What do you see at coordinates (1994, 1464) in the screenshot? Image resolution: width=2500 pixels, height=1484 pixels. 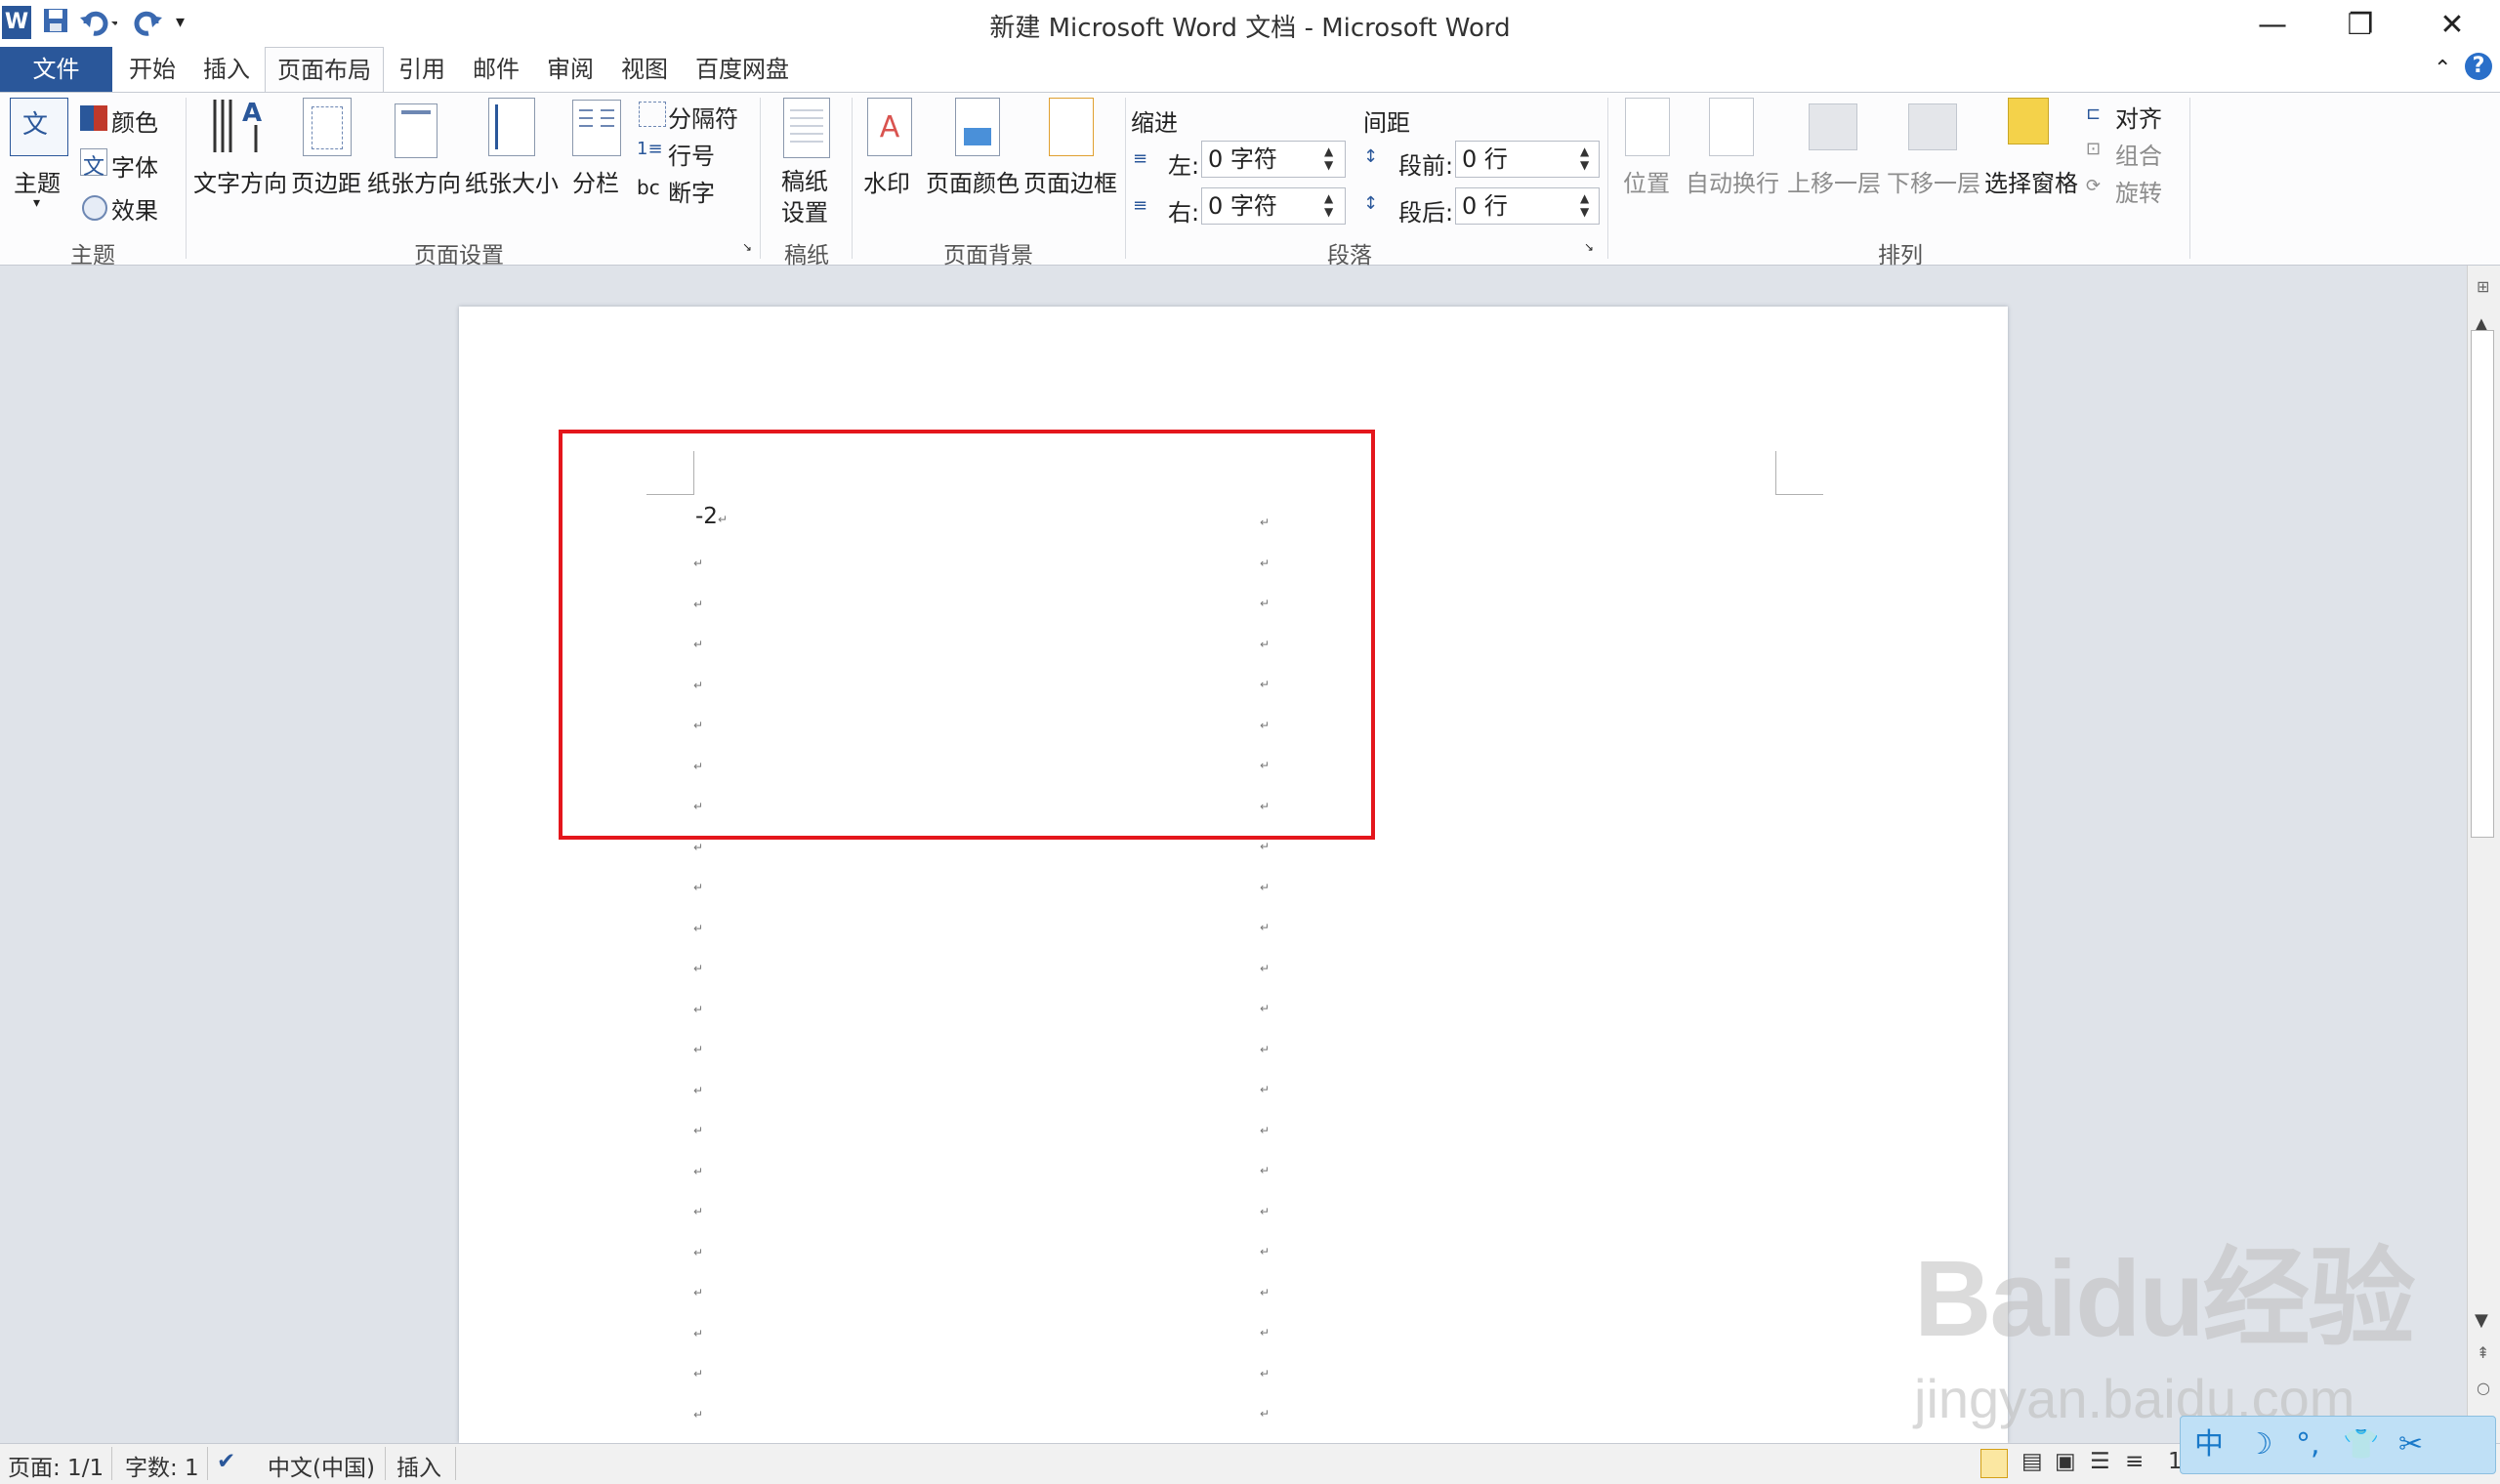 I see `print-layout-icon` at bounding box center [1994, 1464].